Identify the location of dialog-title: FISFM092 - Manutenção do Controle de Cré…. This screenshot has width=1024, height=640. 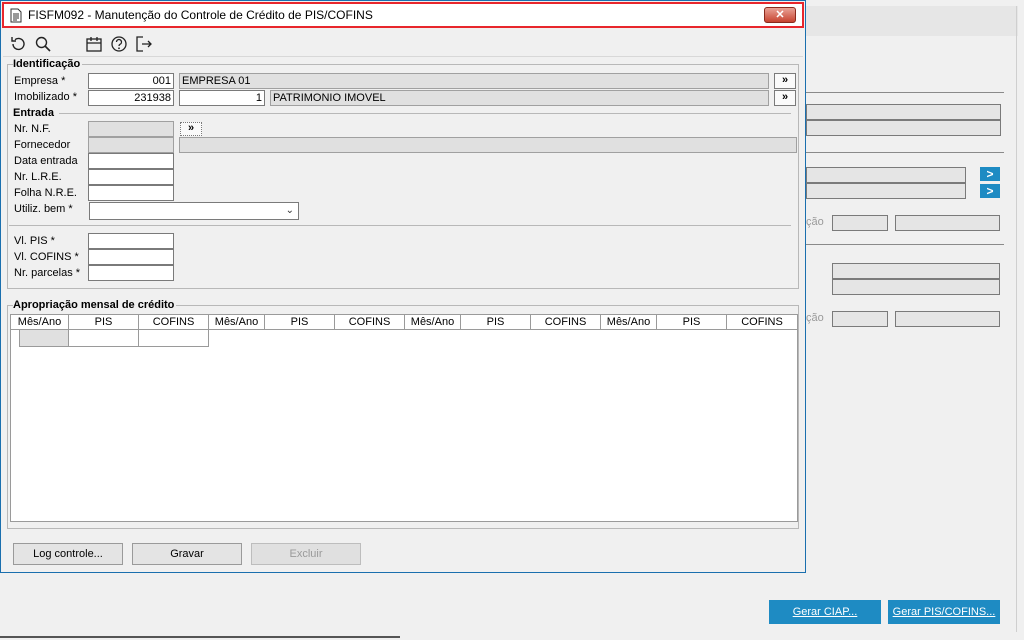
(200, 15).